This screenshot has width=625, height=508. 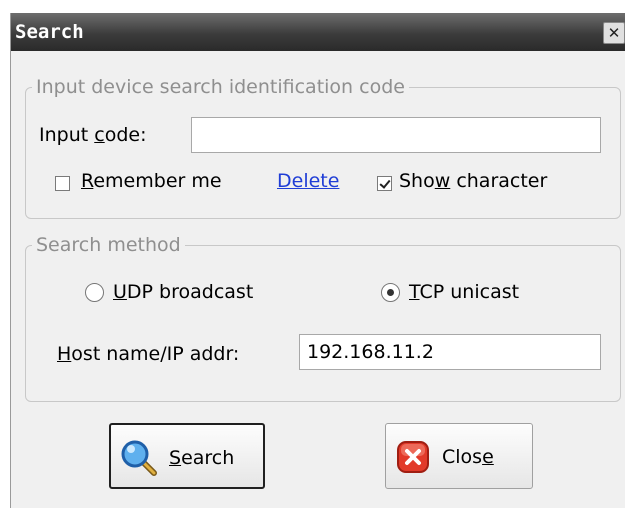 What do you see at coordinates (450, 352) in the screenshot?
I see `host-ip-field` at bounding box center [450, 352].